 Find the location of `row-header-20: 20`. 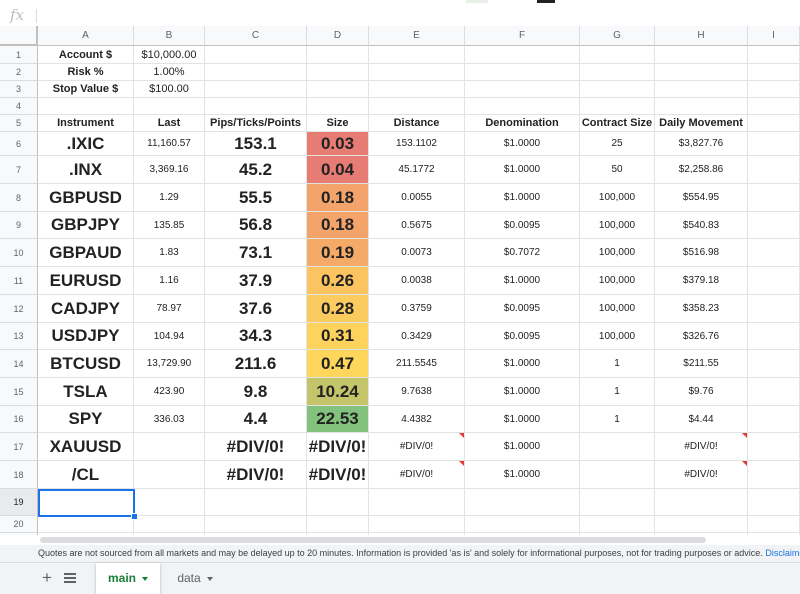

row-header-20: 20 is located at coordinates (19, 524).